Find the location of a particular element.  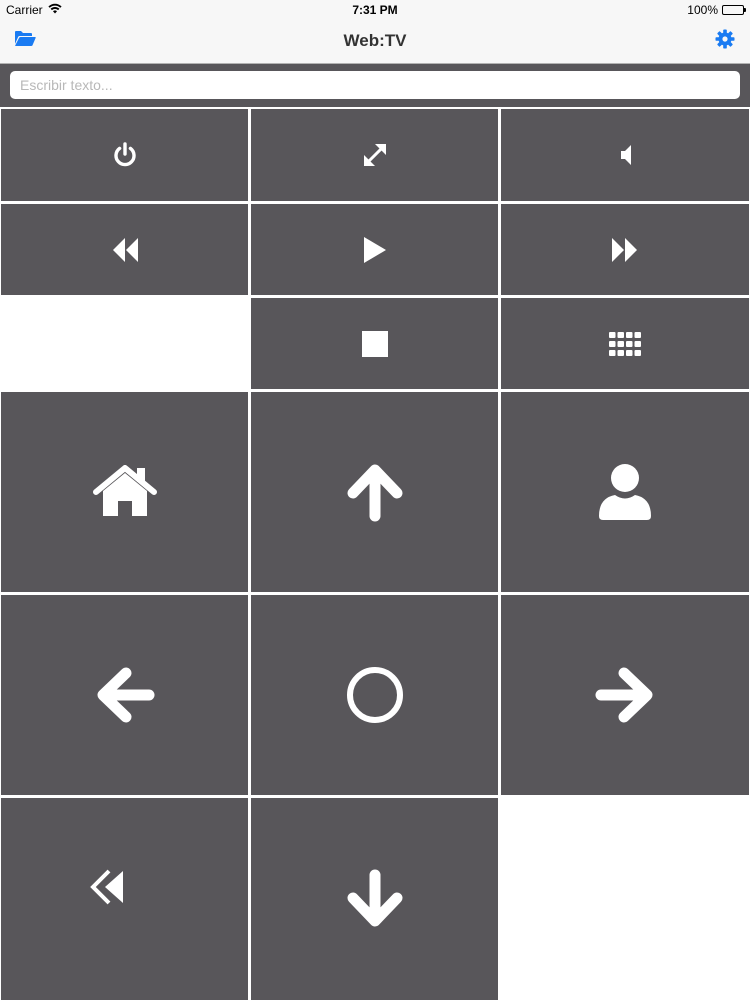

fullscreen-button is located at coordinates (374, 155).